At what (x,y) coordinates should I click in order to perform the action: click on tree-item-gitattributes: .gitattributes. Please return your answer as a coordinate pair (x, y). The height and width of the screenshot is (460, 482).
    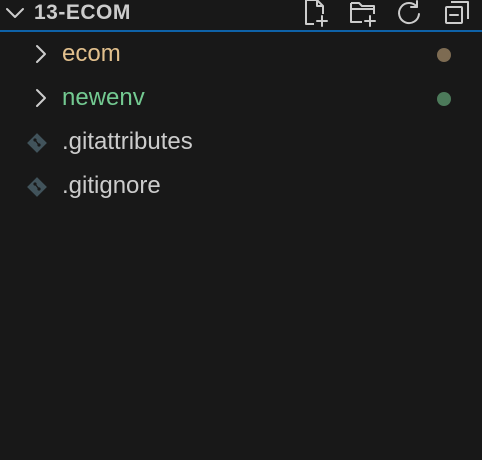
    Looking at the image, I should click on (241, 142).